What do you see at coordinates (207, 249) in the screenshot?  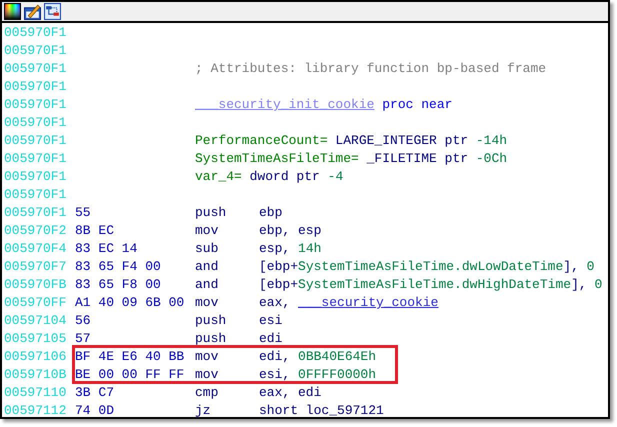 I see `mnemonic-text: sub` at bounding box center [207, 249].